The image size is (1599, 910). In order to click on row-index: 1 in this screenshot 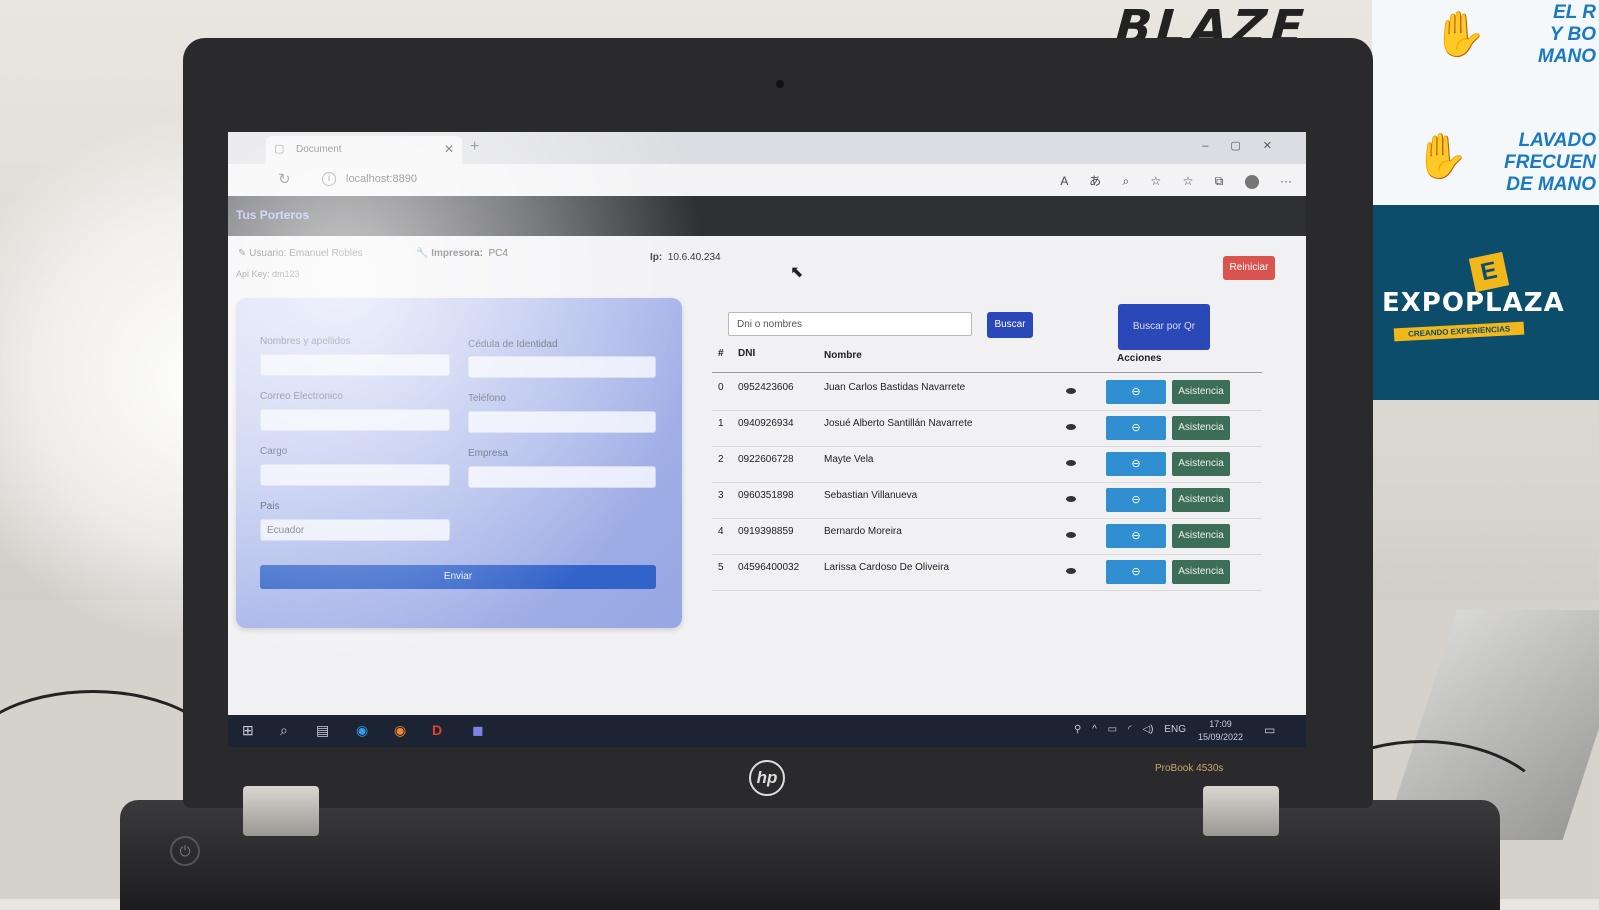, I will do `click(721, 423)`.